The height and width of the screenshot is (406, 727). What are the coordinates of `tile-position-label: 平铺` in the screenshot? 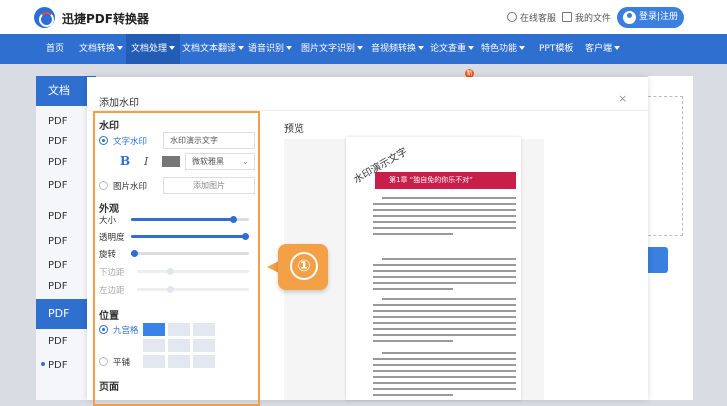 It's located at (122, 363).